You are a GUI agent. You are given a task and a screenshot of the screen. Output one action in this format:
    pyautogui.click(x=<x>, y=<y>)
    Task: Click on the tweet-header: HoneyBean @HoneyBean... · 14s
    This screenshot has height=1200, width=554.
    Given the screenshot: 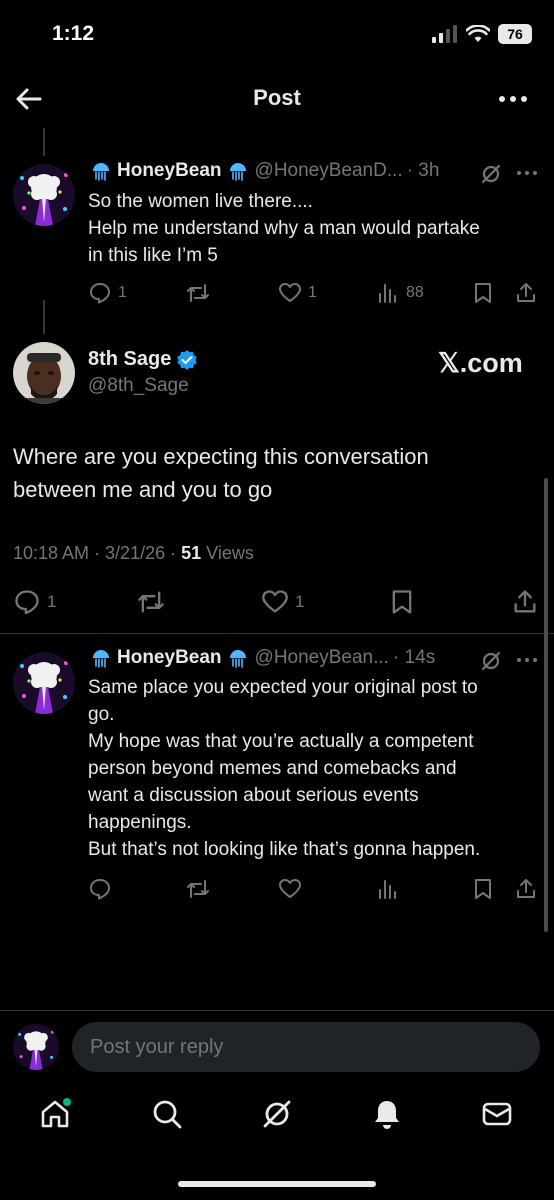 What is the action you would take?
    pyautogui.click(x=316, y=658)
    